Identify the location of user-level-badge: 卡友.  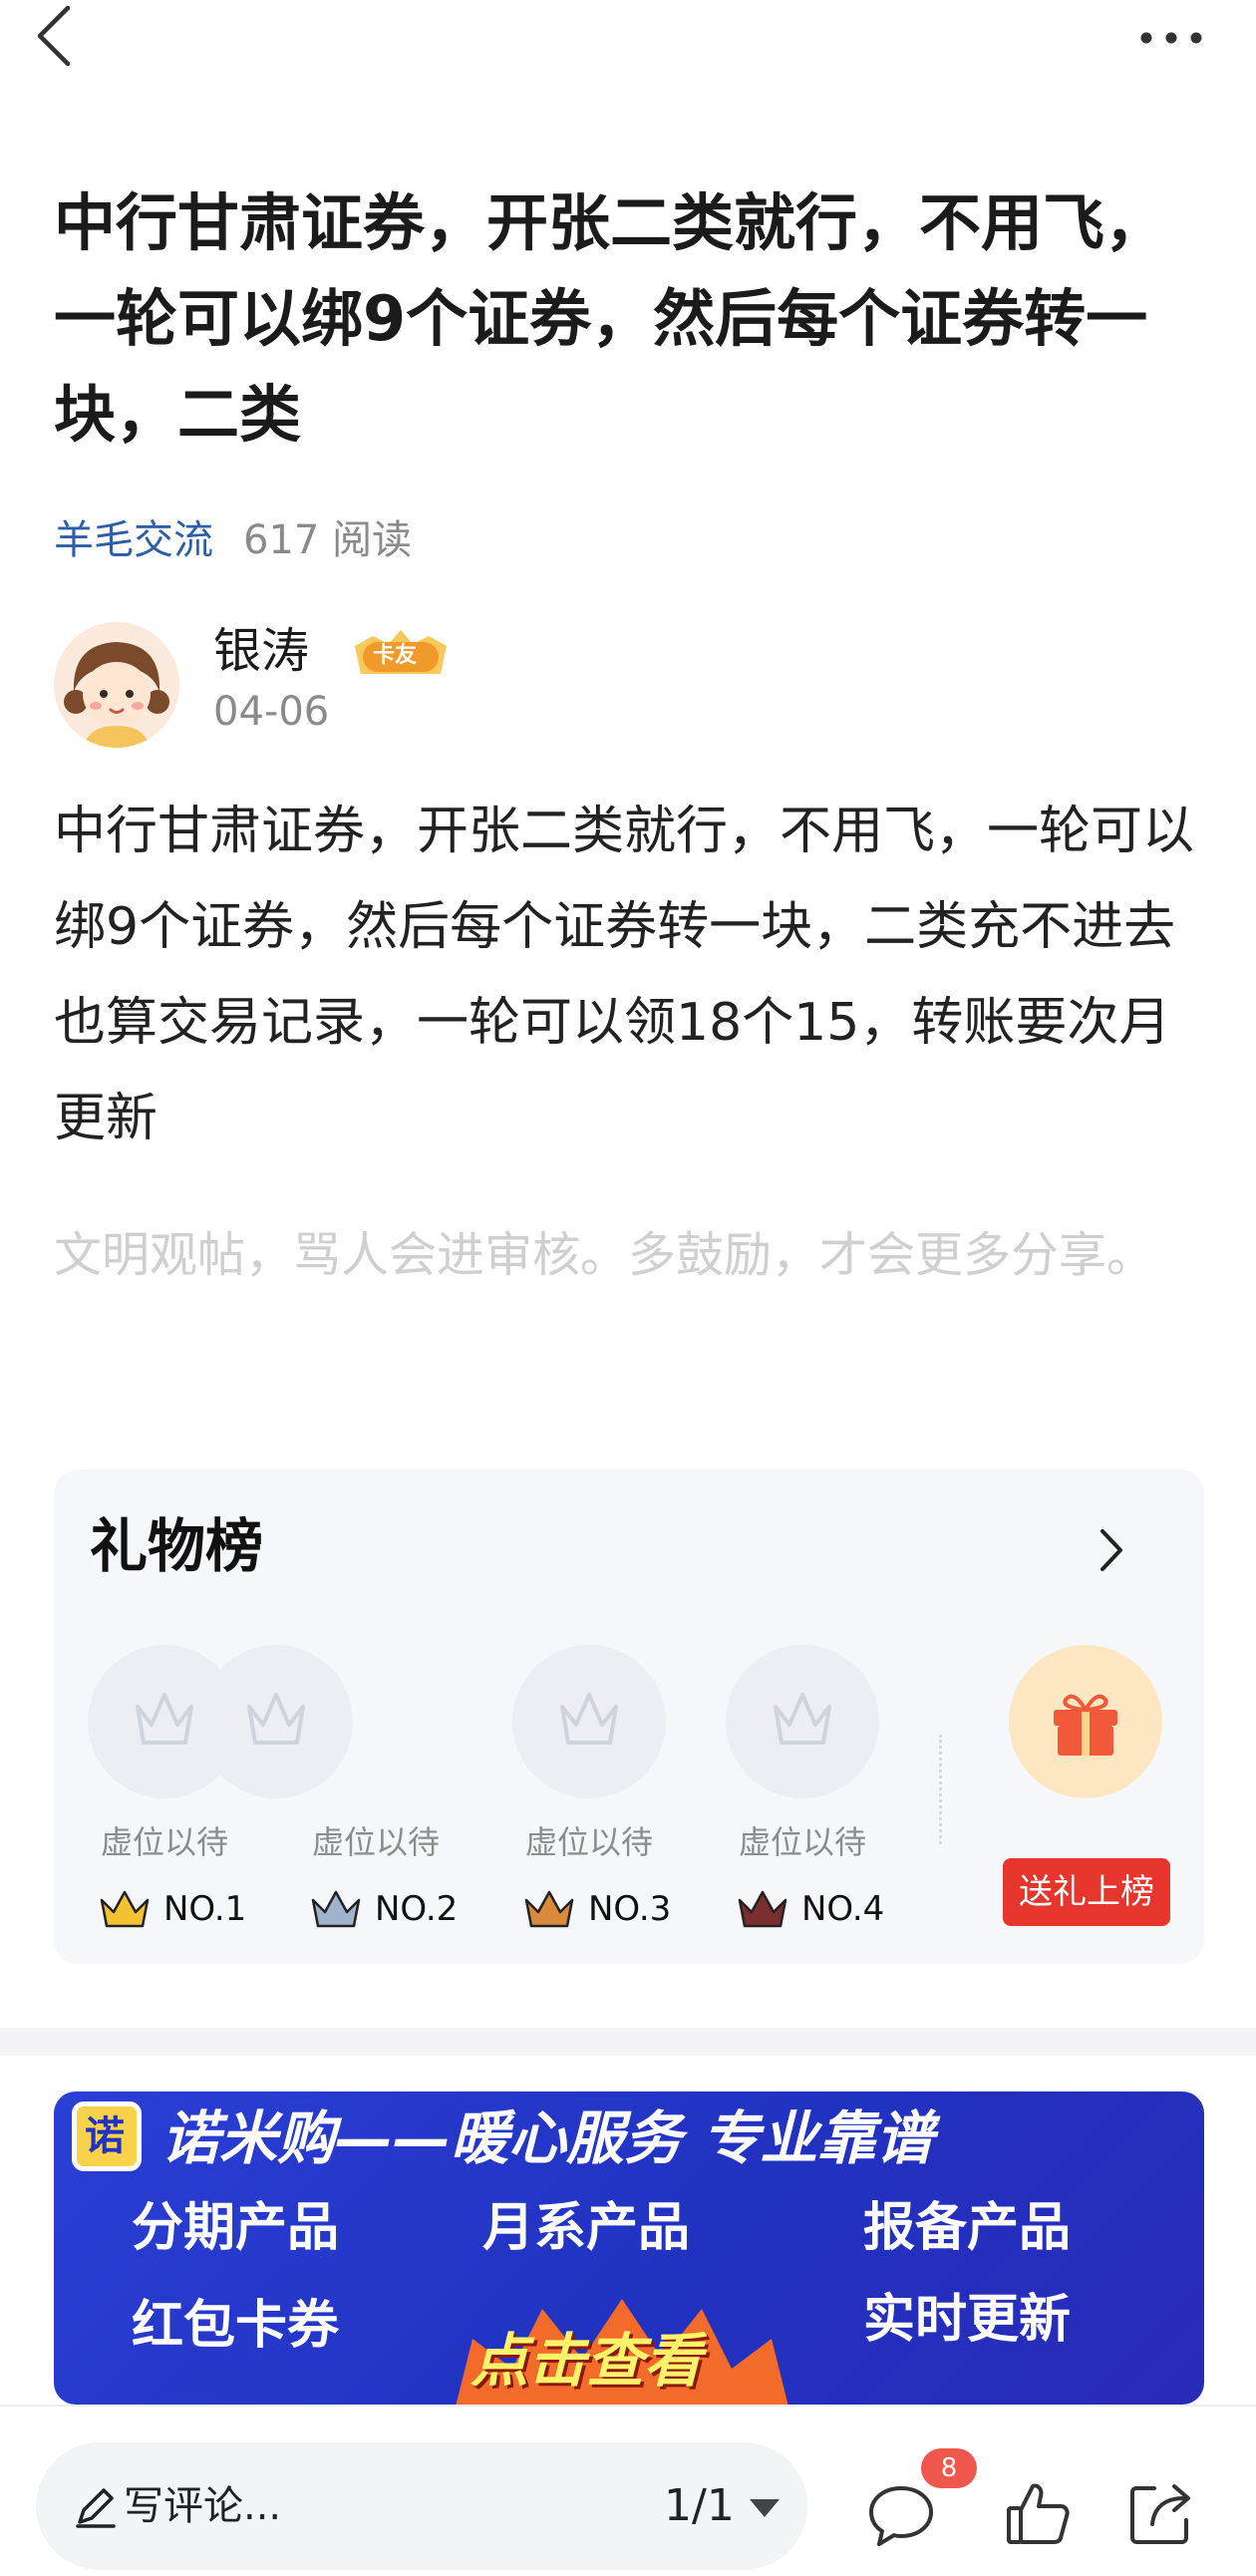
(401, 654).